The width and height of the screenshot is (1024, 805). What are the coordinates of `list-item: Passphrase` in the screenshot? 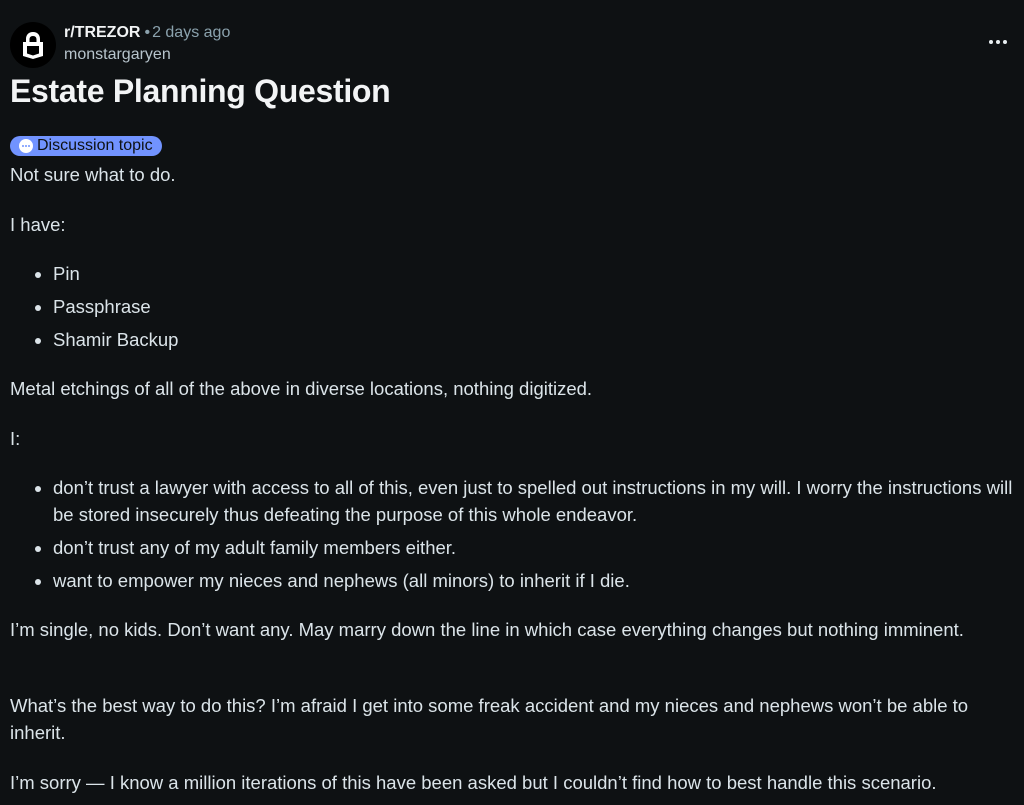 It's located at (538, 306).